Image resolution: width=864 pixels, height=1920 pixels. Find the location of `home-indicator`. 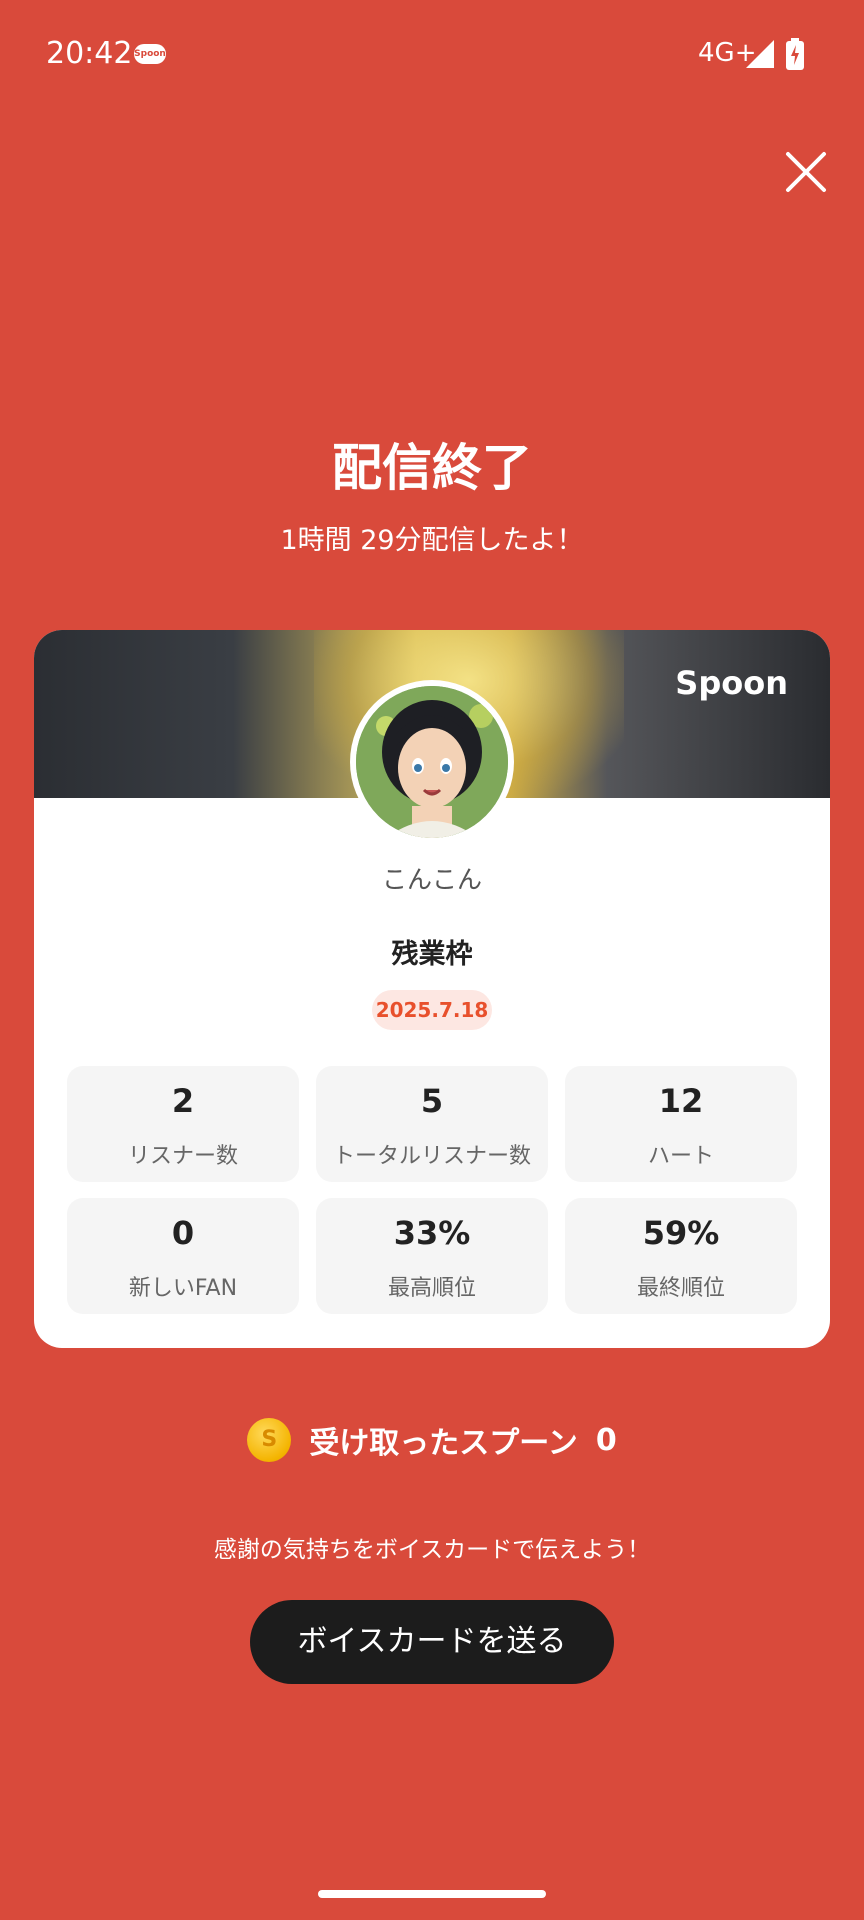

home-indicator is located at coordinates (432, 1894).